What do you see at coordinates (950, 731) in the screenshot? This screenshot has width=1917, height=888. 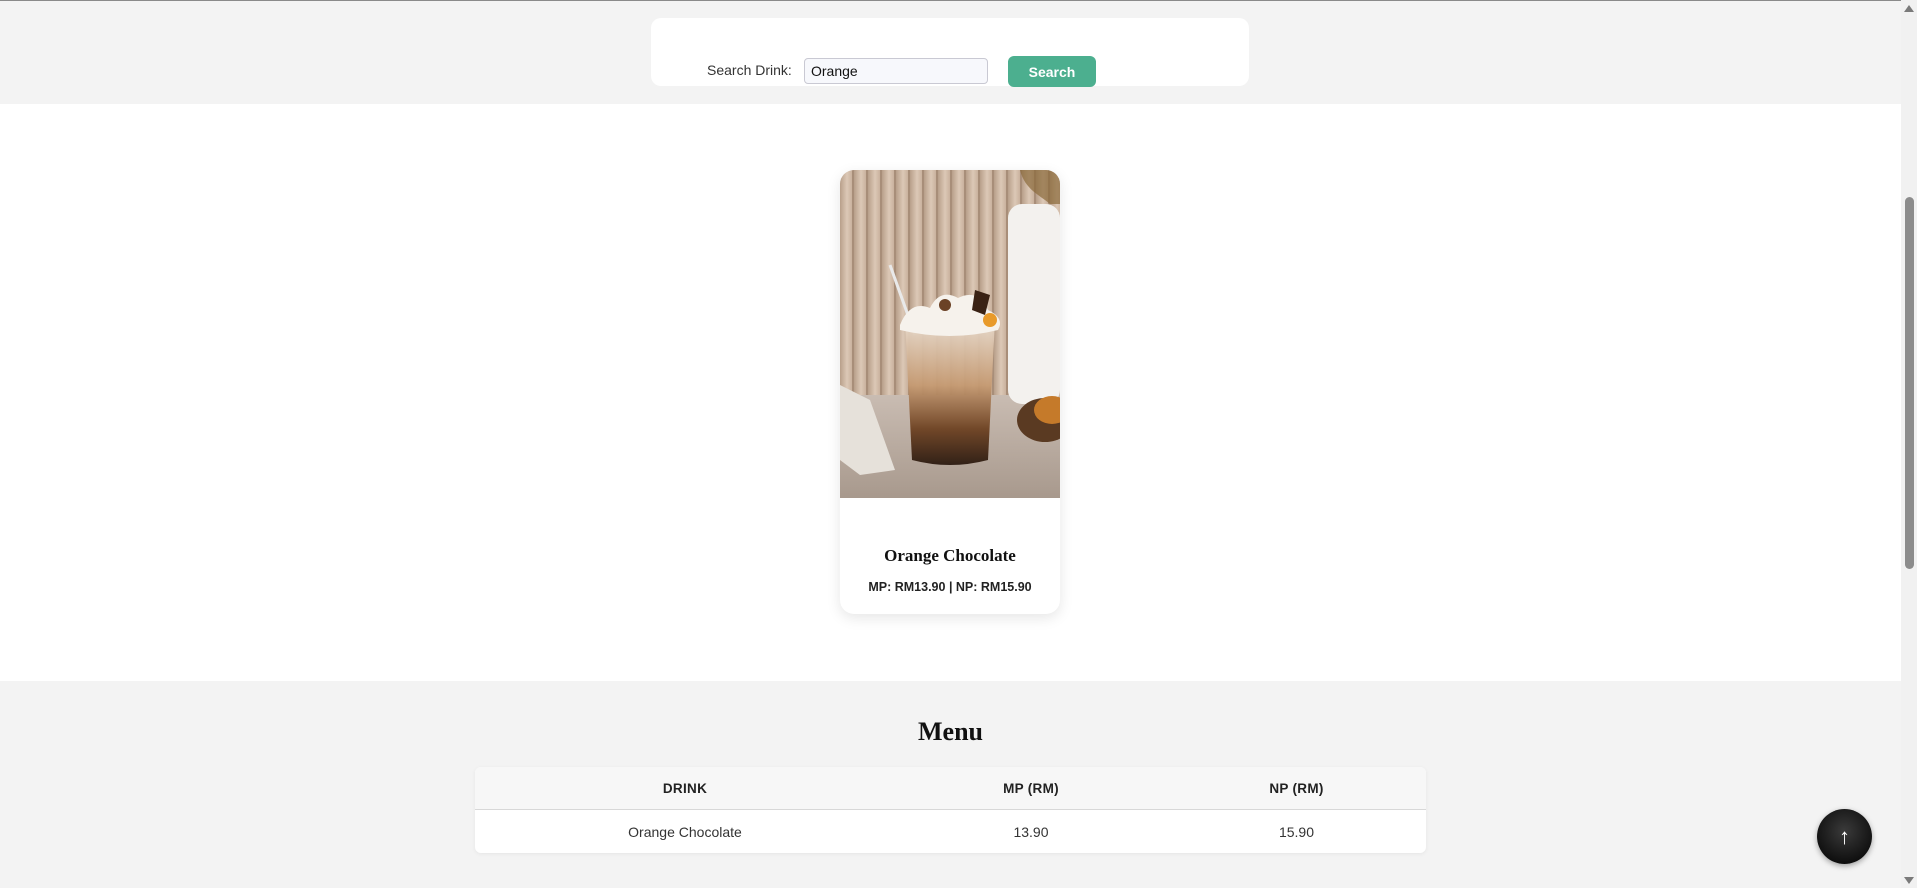 I see `menu-title: Menu` at bounding box center [950, 731].